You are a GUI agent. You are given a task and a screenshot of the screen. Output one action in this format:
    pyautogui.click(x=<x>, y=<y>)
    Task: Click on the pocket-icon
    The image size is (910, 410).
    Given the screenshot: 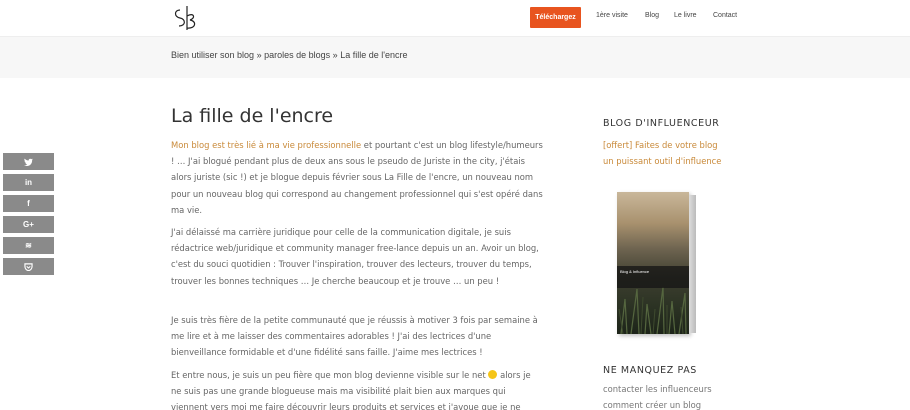 What is the action you would take?
    pyautogui.click(x=28, y=266)
    